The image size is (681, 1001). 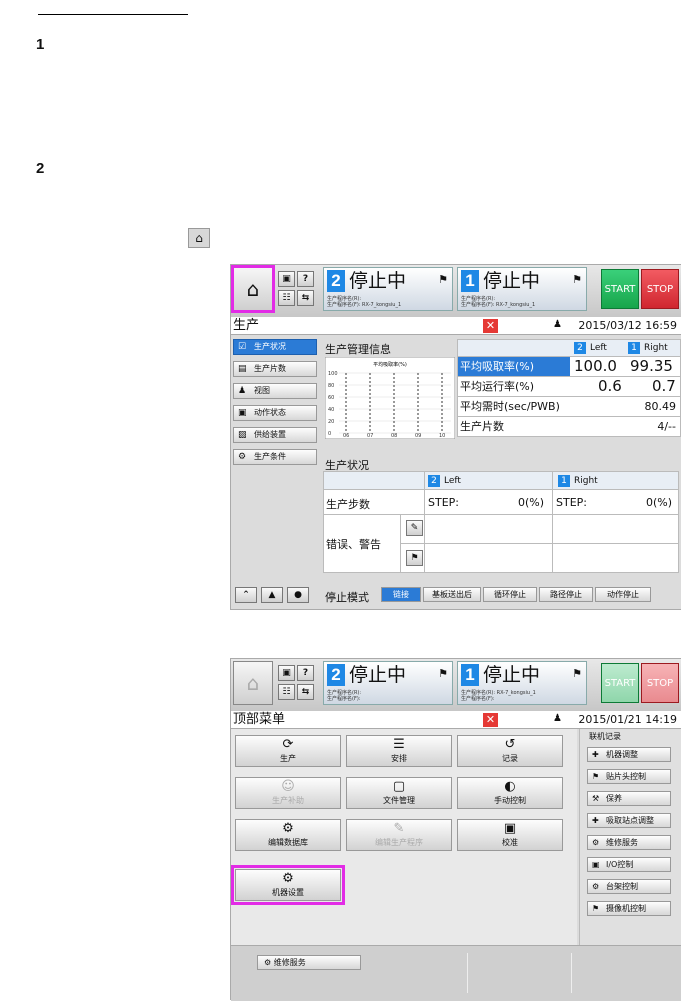 What do you see at coordinates (399, 751) in the screenshot?
I see `menu-schedule: ☰ 安排` at bounding box center [399, 751].